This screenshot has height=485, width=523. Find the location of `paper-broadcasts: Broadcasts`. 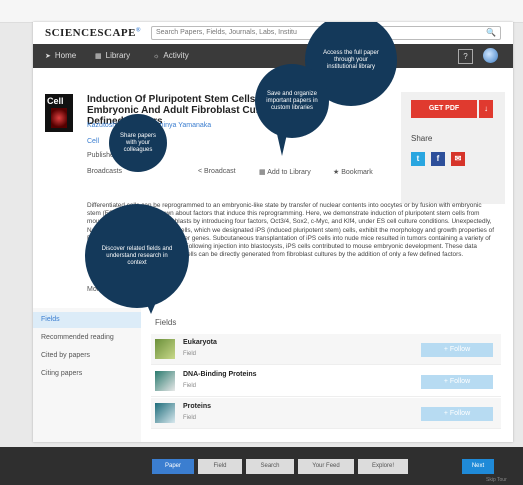

paper-broadcasts: Broadcasts is located at coordinates (105, 171).